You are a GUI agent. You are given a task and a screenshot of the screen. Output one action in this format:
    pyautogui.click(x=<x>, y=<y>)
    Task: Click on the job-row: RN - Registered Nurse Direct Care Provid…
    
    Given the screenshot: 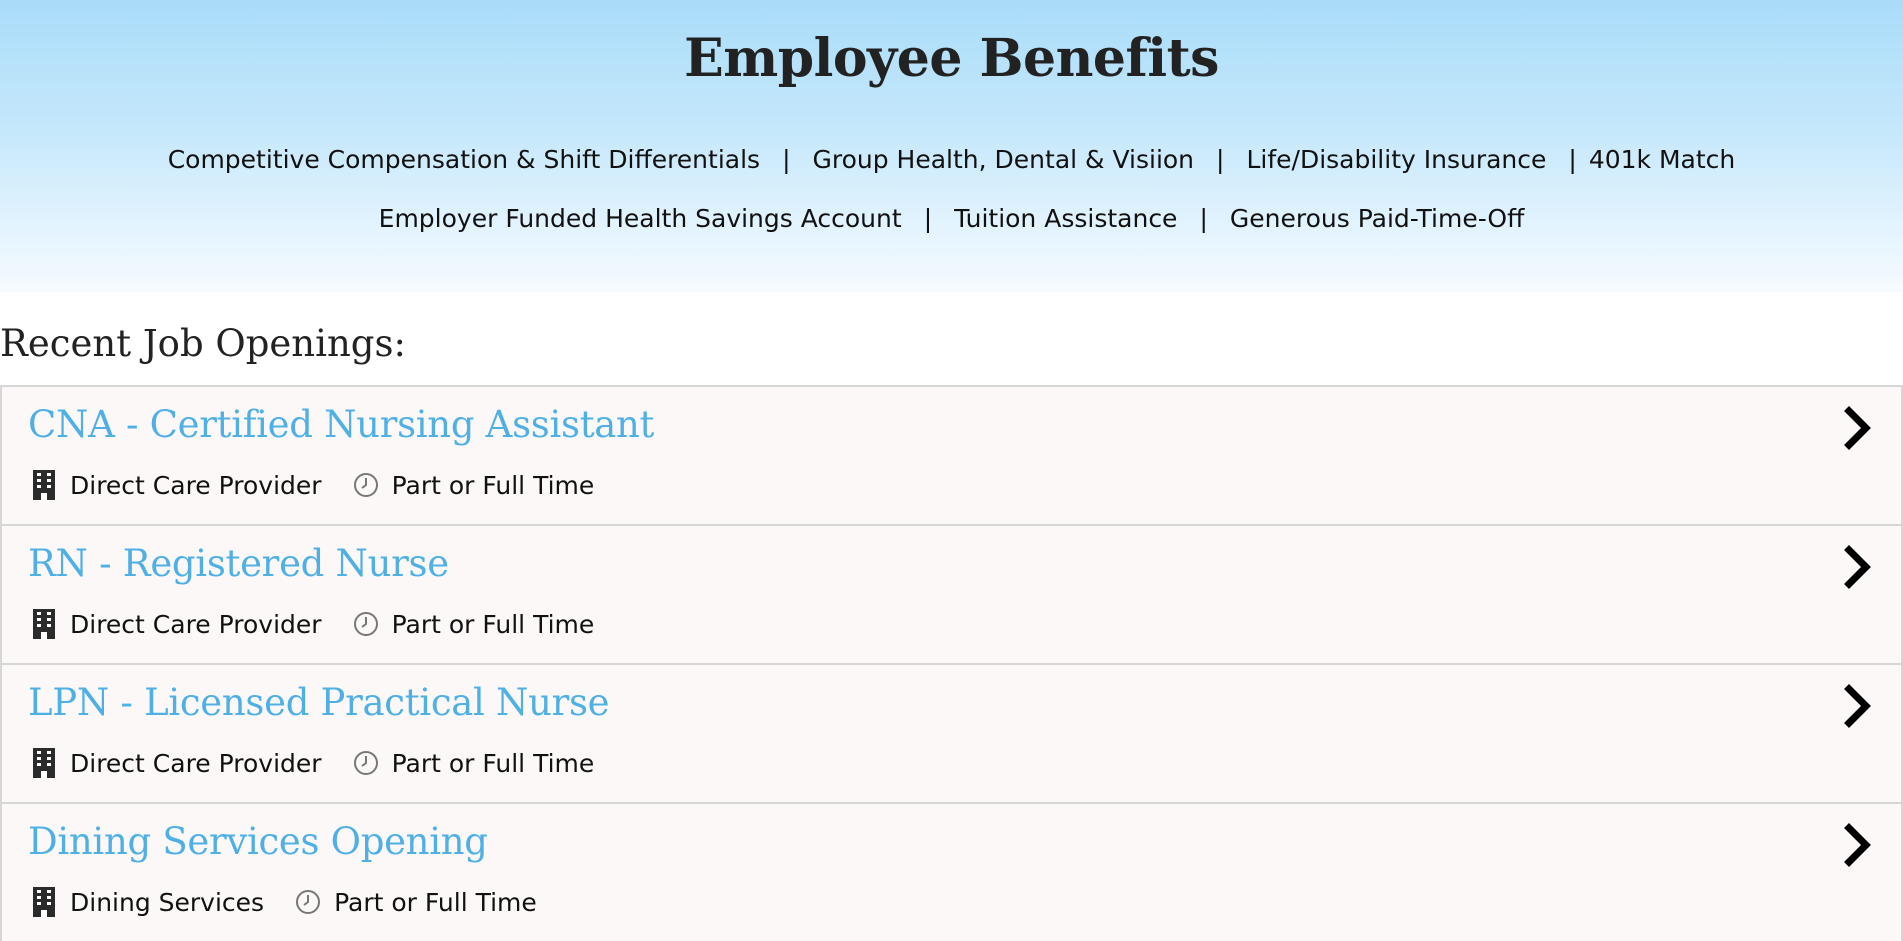 What is the action you would take?
    pyautogui.click(x=951, y=593)
    